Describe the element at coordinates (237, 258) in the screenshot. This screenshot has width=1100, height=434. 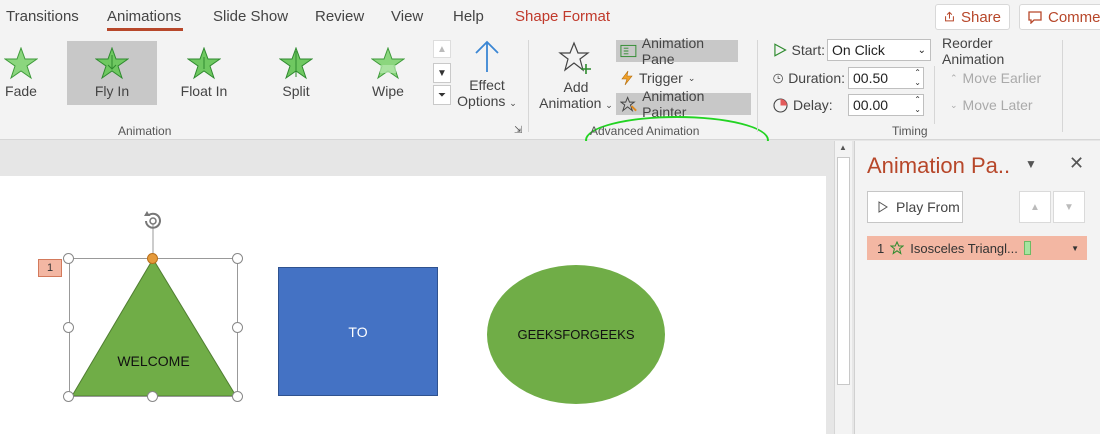
I see `resize-handle-tr` at that location.